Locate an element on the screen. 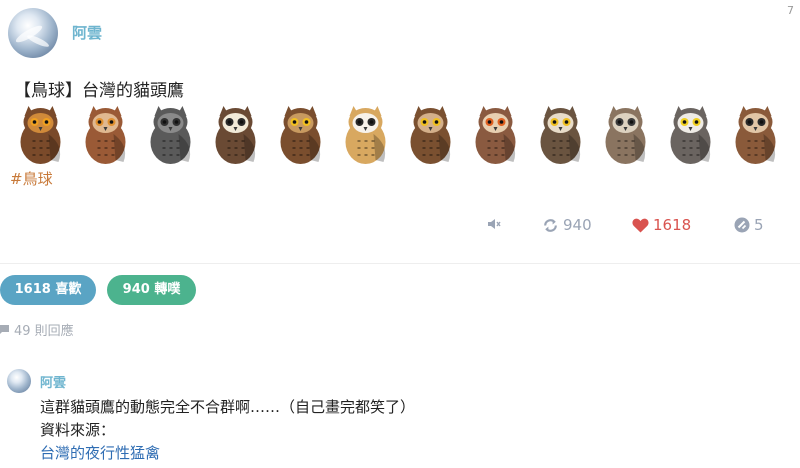 Image resolution: width=800 pixels, height=468 pixels. hashtag-link: #鳥球 is located at coordinates (31, 178).